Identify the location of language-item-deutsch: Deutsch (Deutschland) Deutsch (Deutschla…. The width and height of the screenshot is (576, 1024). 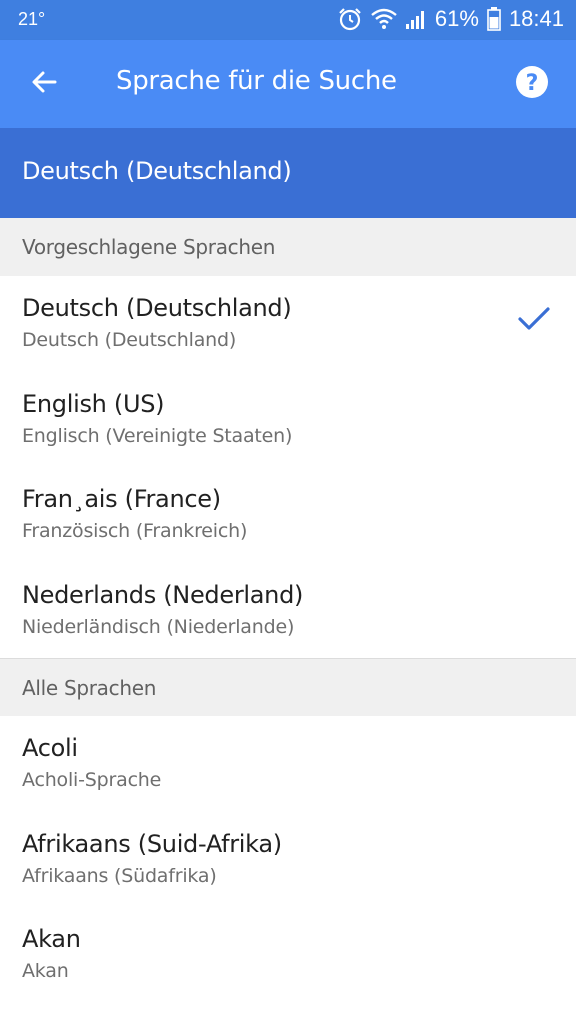
(288, 323).